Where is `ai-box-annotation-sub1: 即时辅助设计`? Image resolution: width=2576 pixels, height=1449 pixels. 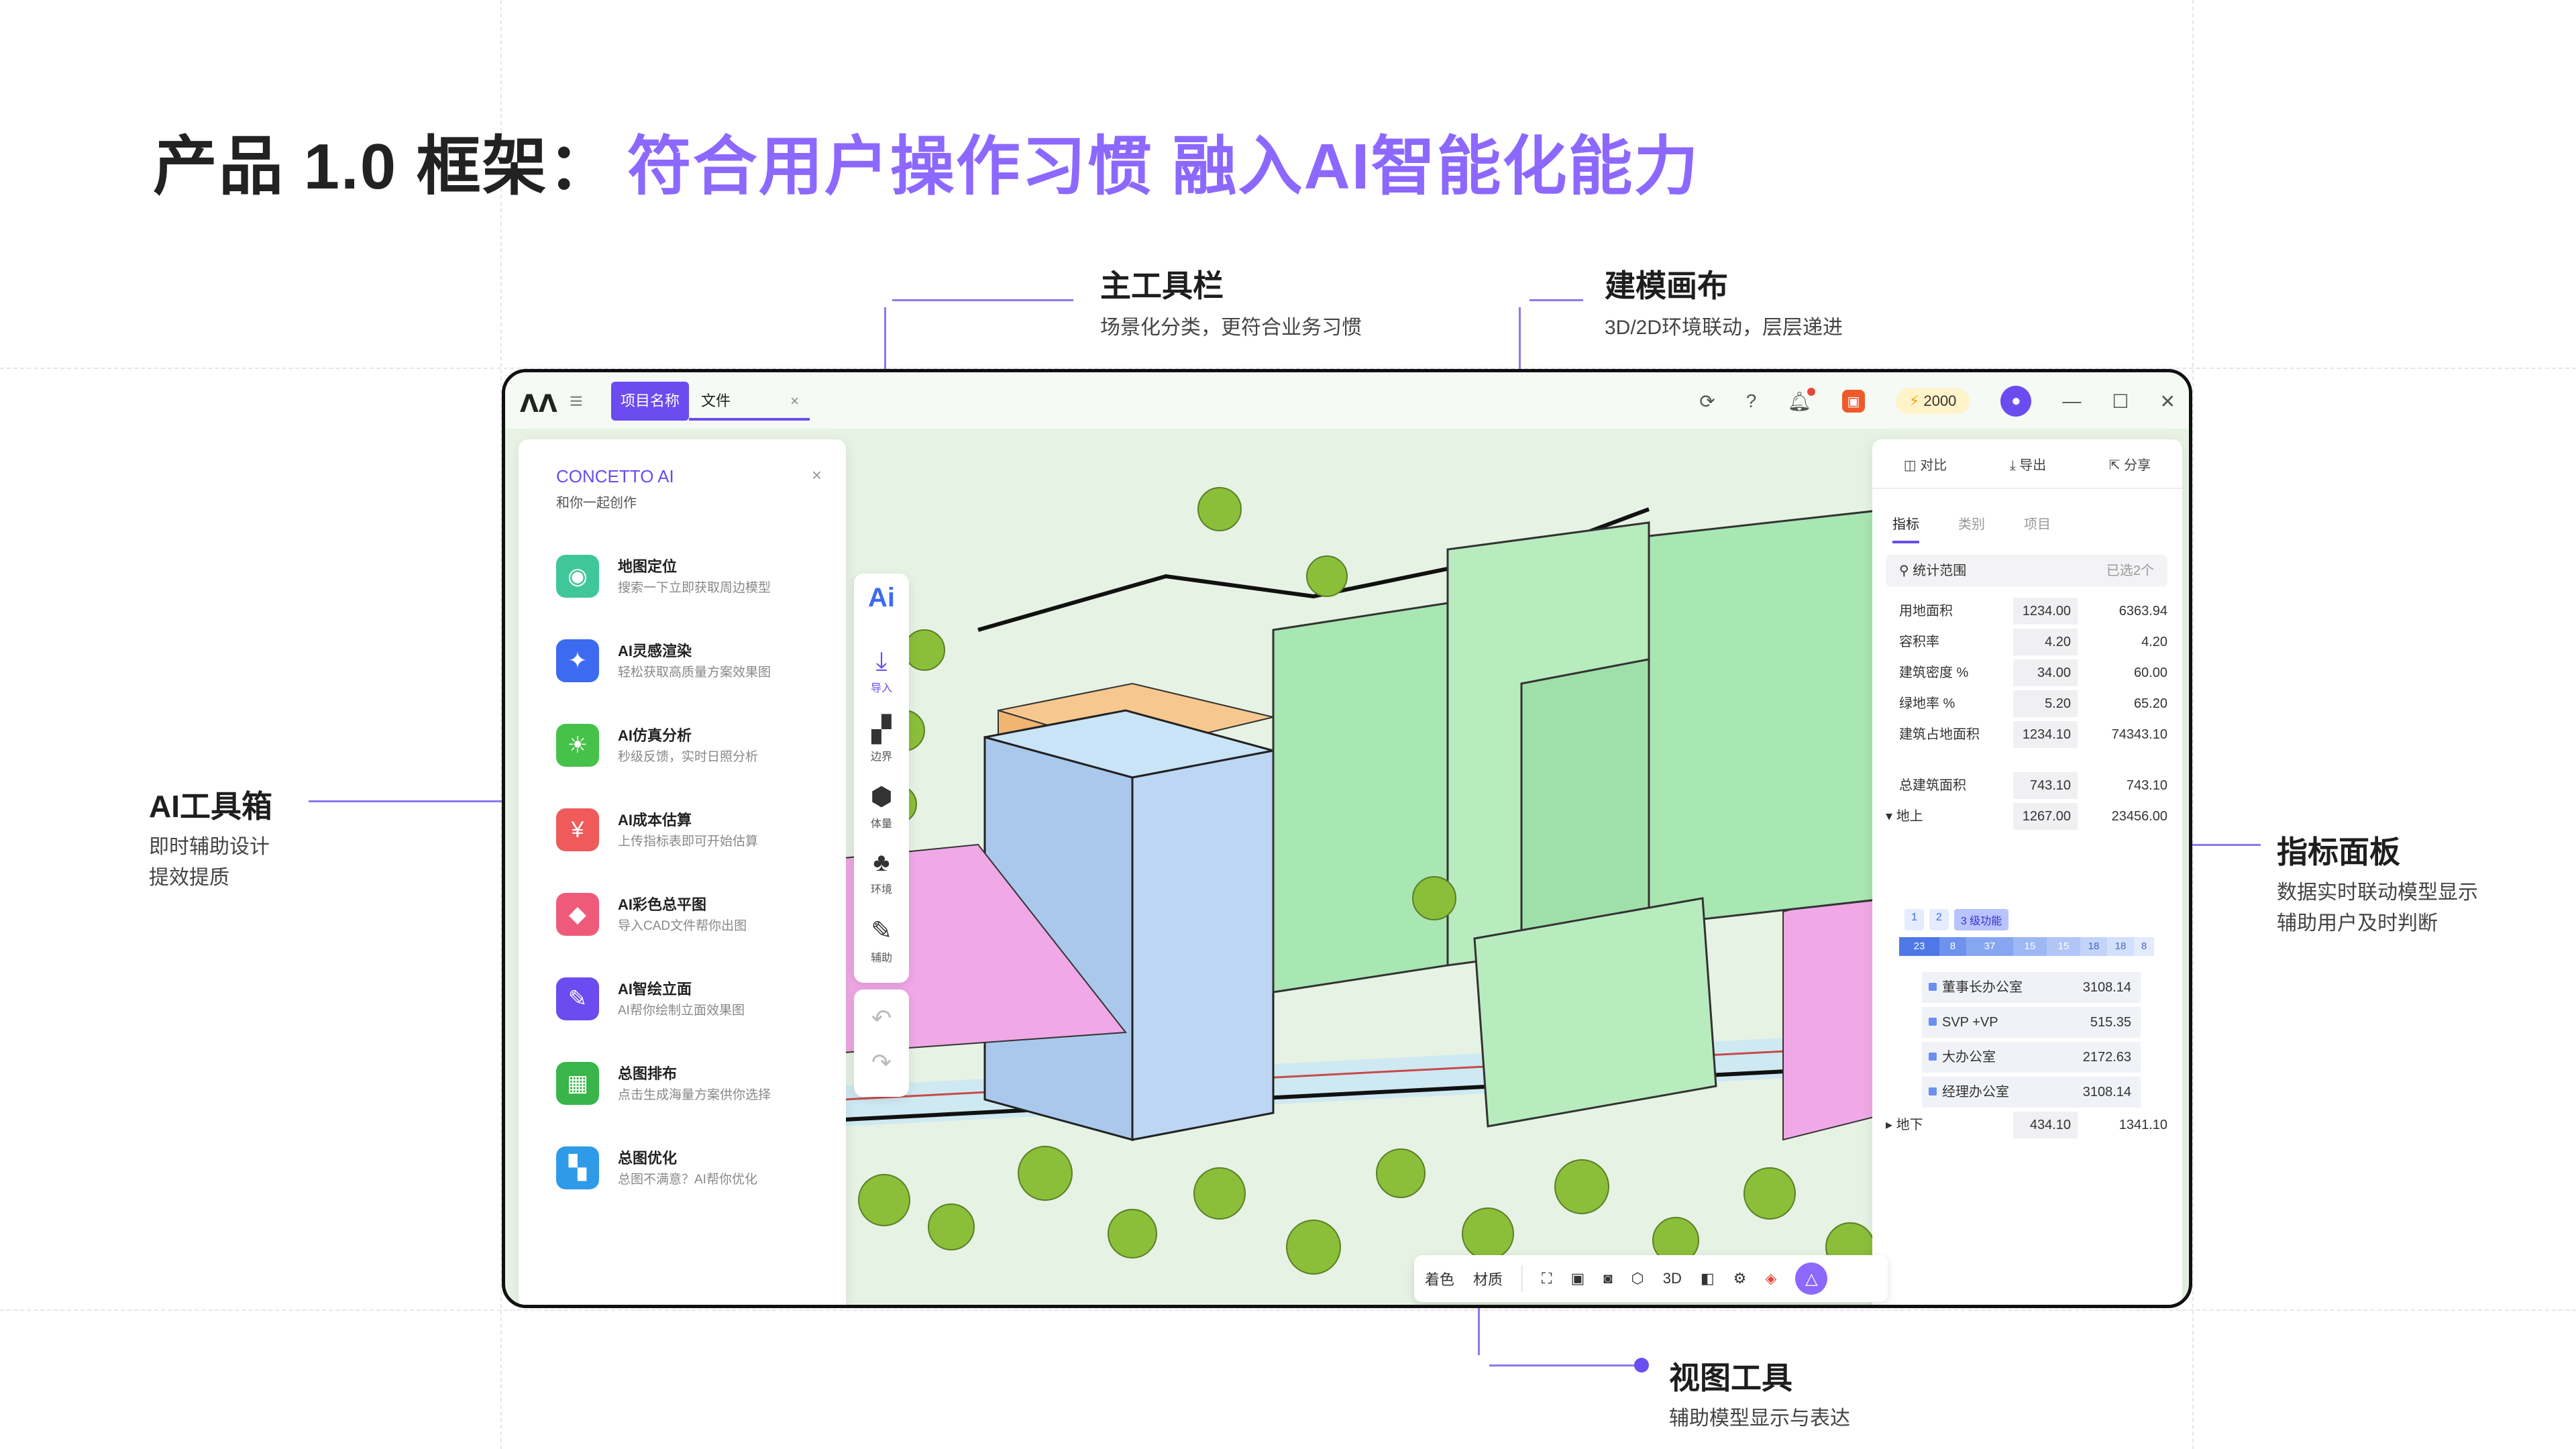
ai-box-annotation-sub1: 即时辅助设计 is located at coordinates (209, 847).